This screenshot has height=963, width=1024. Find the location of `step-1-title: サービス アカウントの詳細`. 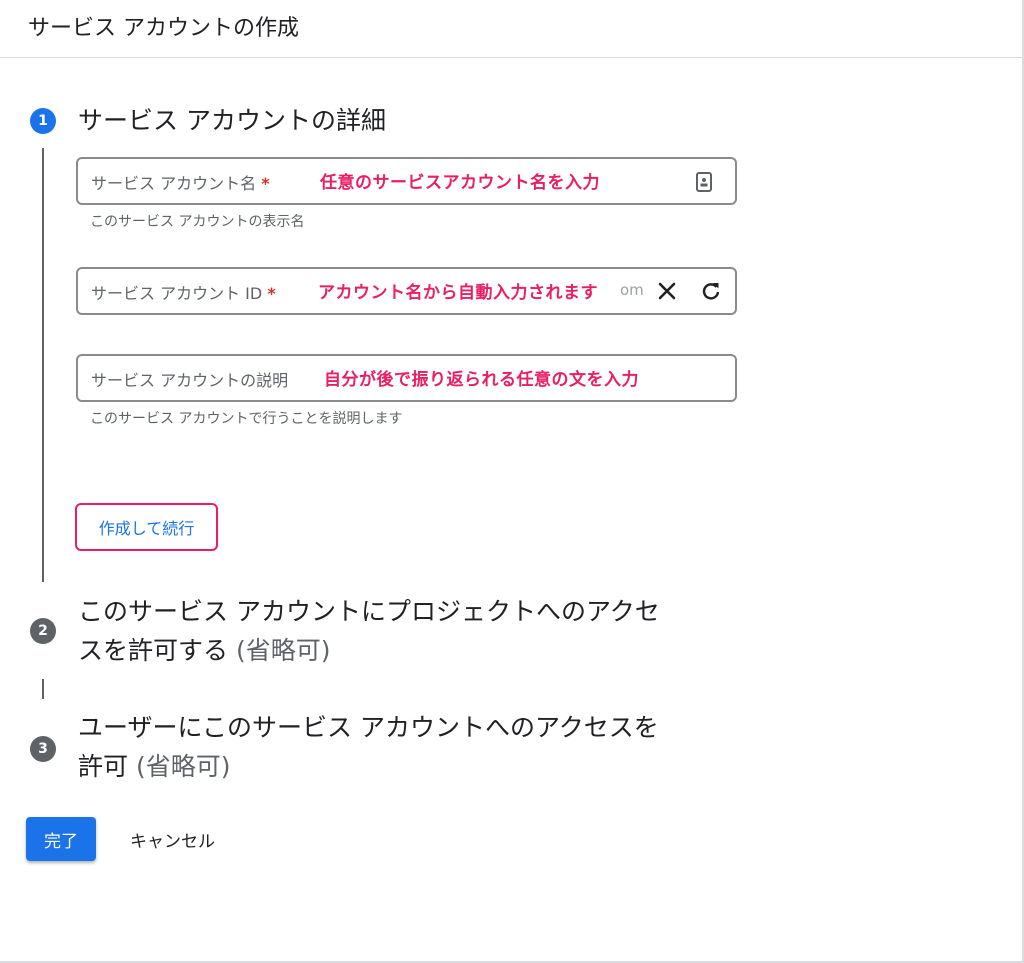

step-1-title: サービス アカウントの詳細 is located at coordinates (232, 120).